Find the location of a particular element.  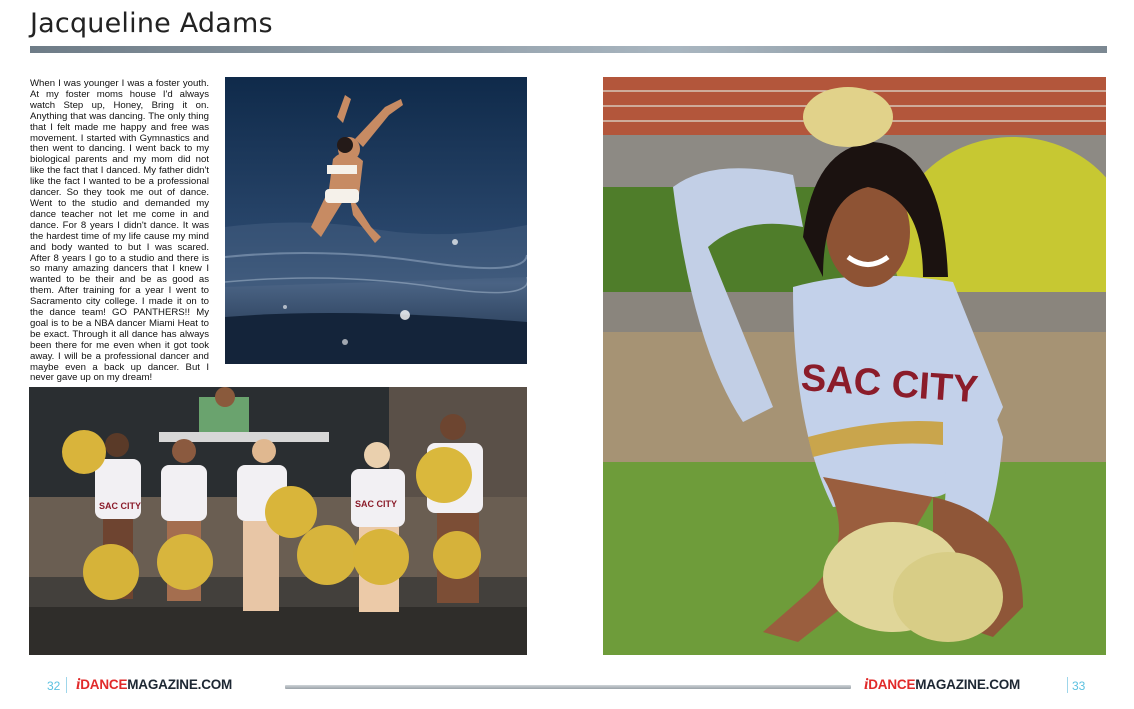

magazine-logo-left: iDANCEMAGAZINE.COM is located at coordinates (154, 685).